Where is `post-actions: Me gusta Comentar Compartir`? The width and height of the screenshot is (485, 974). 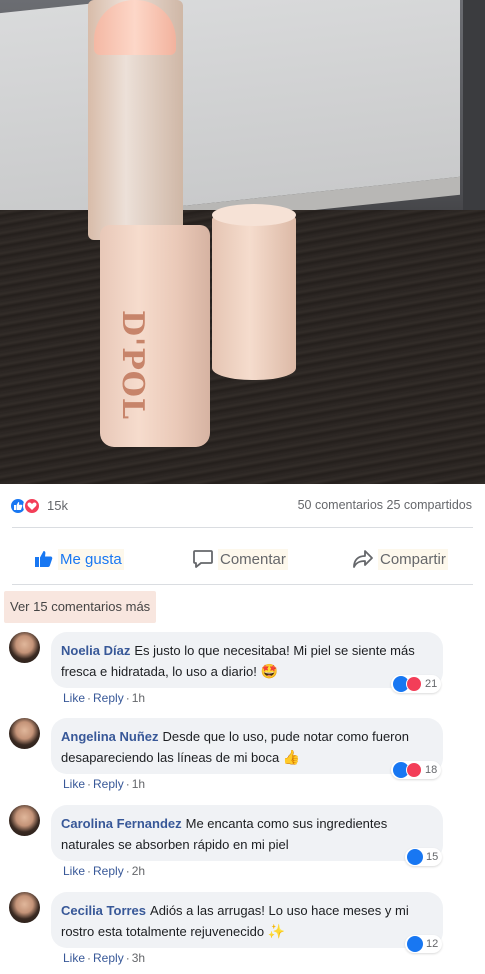 post-actions: Me gusta Comentar Compartir is located at coordinates (242, 559).